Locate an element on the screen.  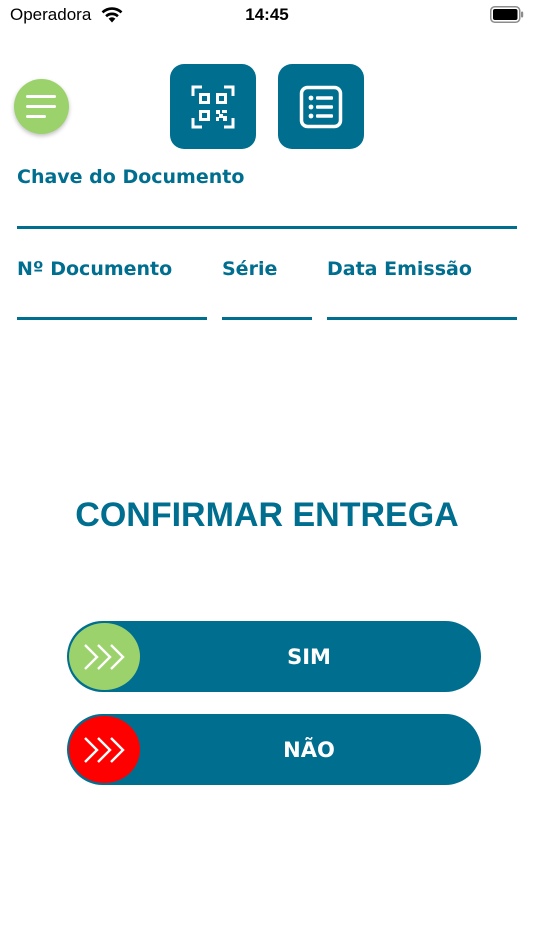
sim-slide-knob is located at coordinates (104, 656).